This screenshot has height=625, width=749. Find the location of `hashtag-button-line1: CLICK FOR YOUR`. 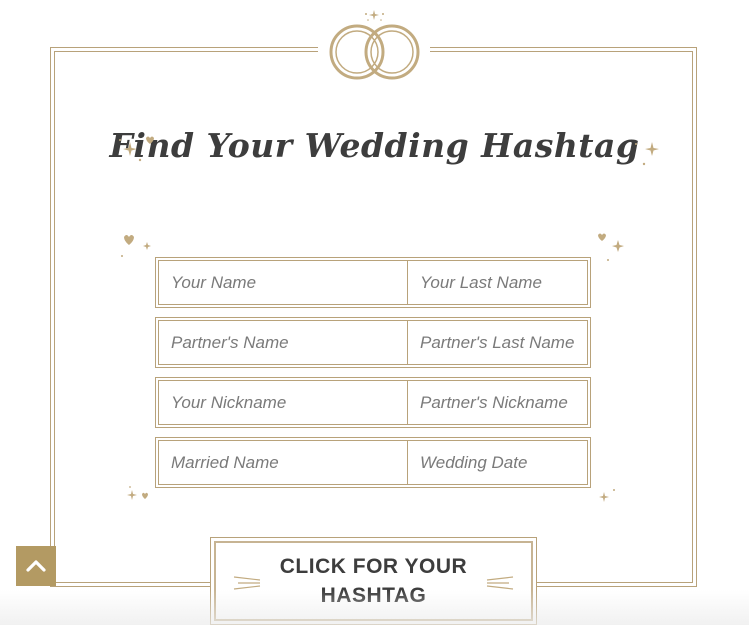

hashtag-button-line1: CLICK FOR YOUR is located at coordinates (373, 566).